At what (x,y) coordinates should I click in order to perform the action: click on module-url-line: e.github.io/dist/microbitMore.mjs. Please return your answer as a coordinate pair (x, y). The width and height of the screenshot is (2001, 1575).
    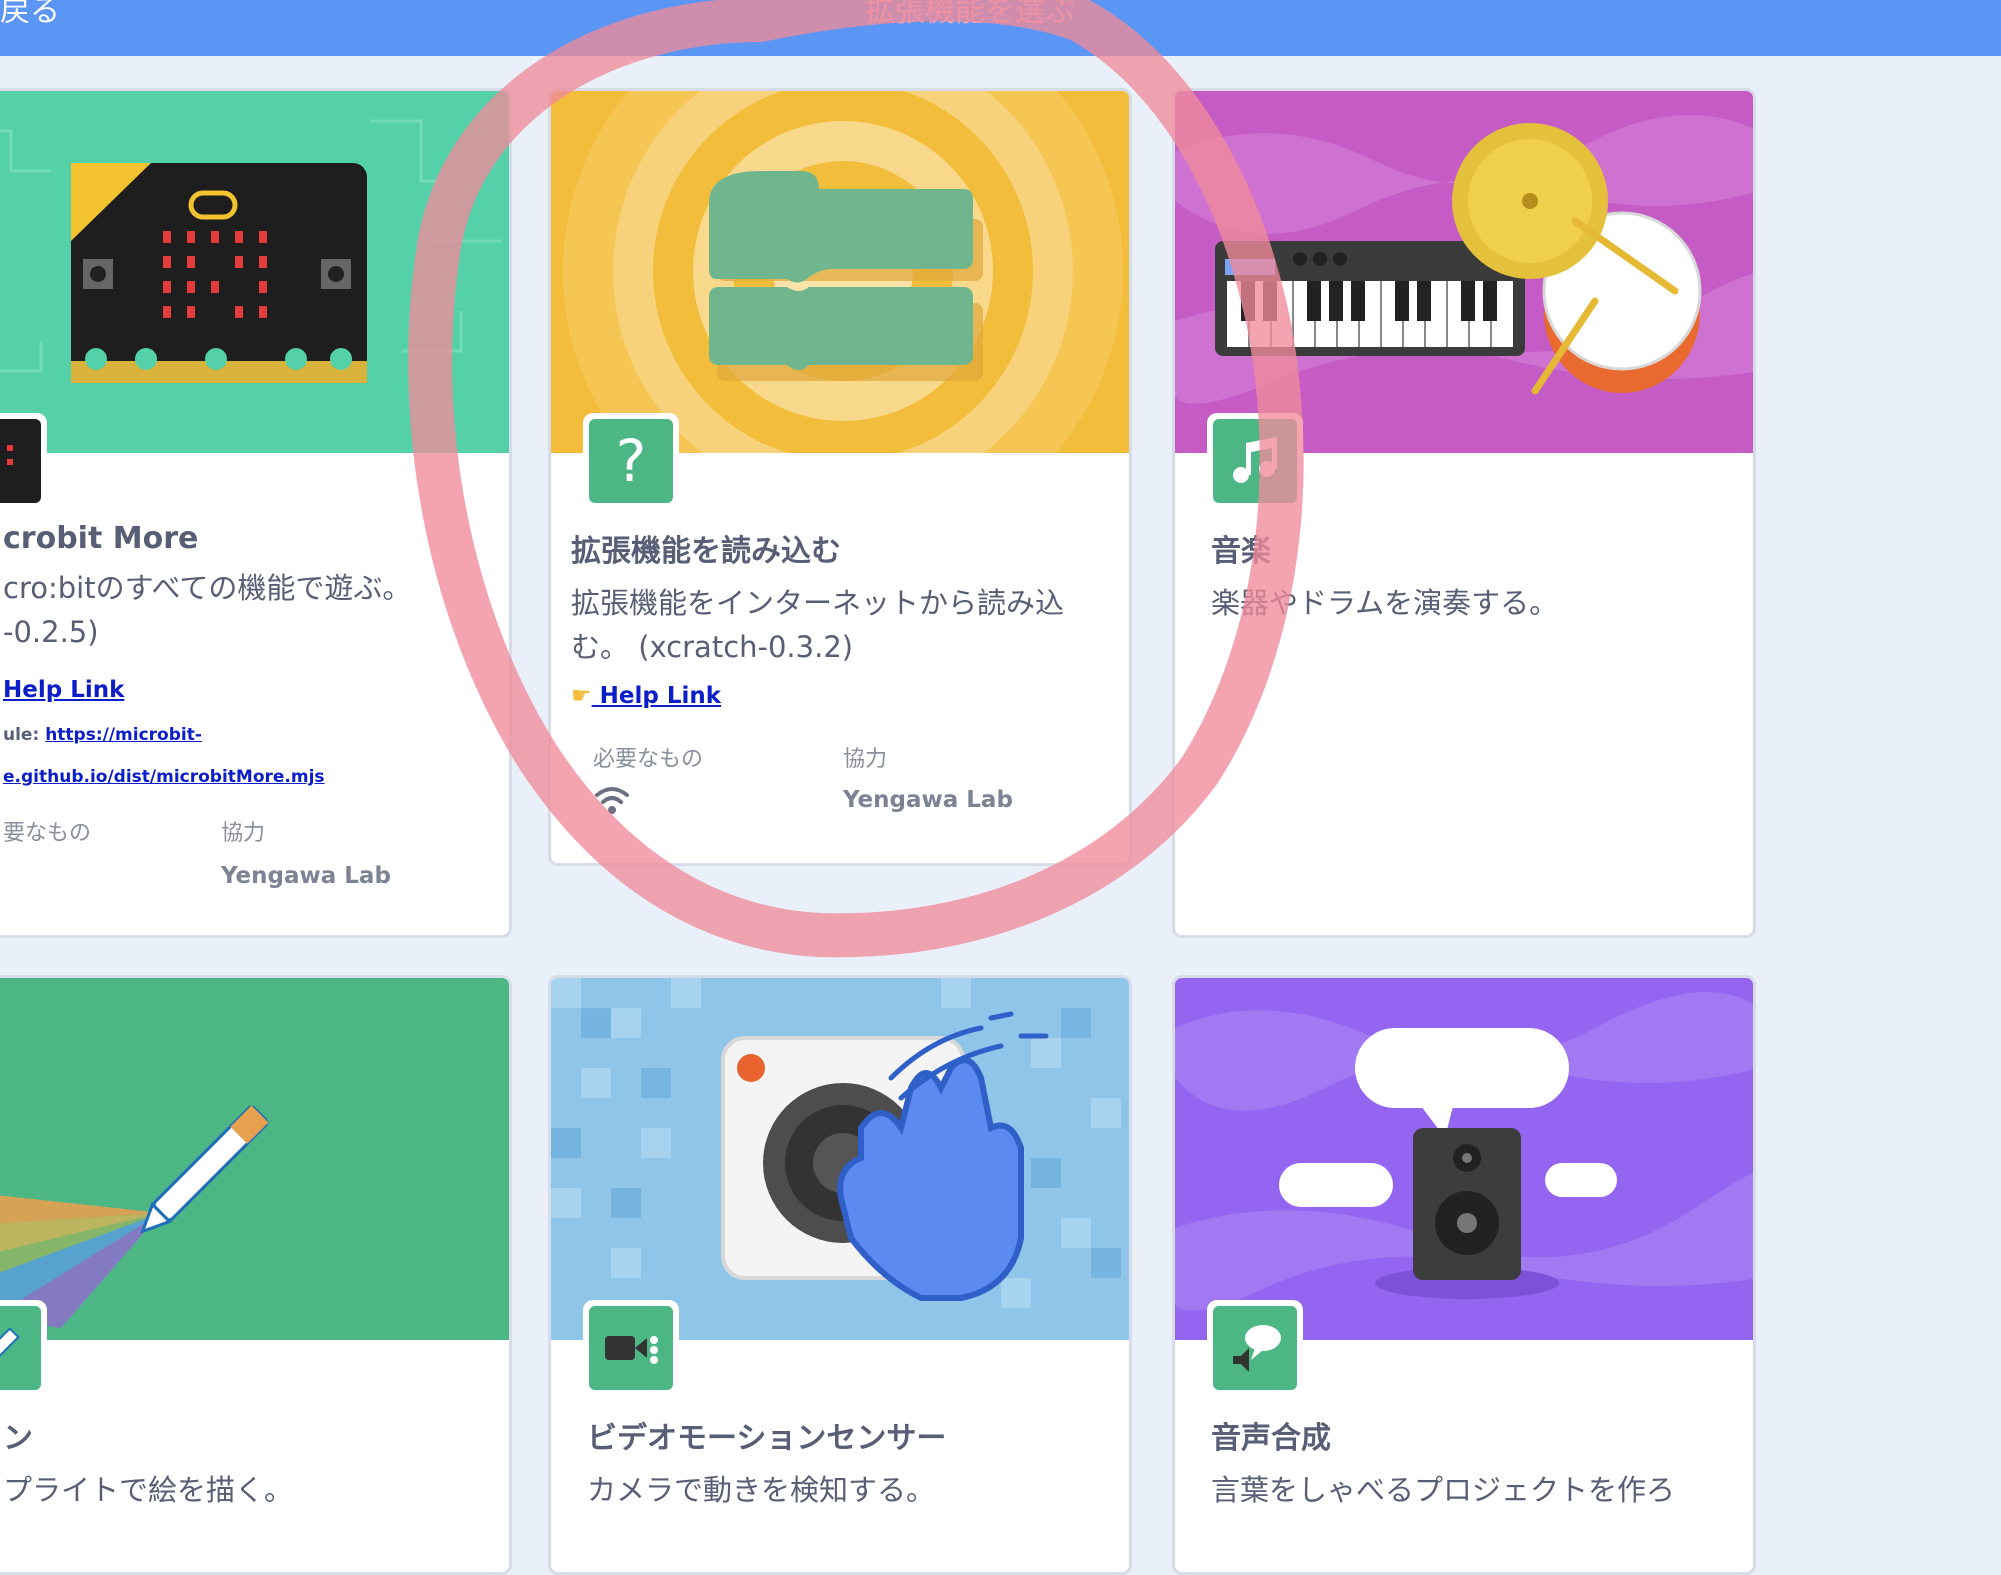
    Looking at the image, I should click on (164, 777).